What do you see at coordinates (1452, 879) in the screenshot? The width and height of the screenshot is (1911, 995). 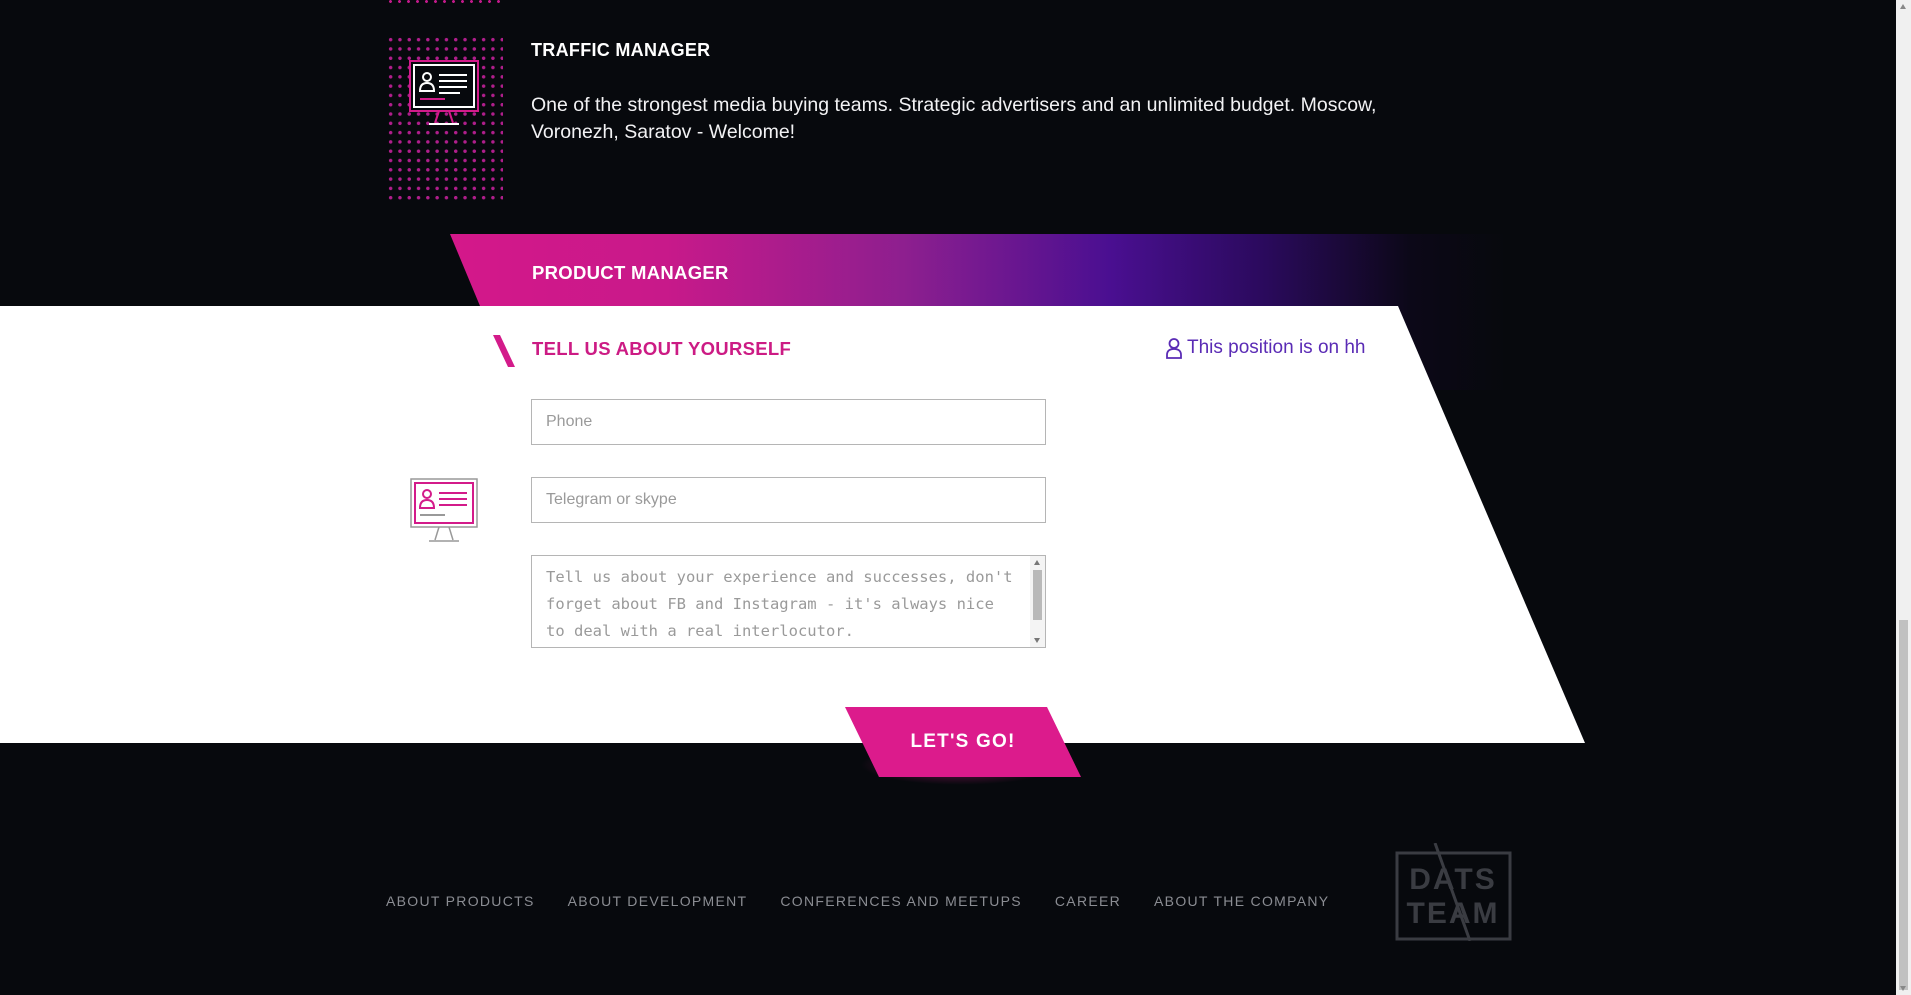 I see `logo-line-1: DATS` at bounding box center [1452, 879].